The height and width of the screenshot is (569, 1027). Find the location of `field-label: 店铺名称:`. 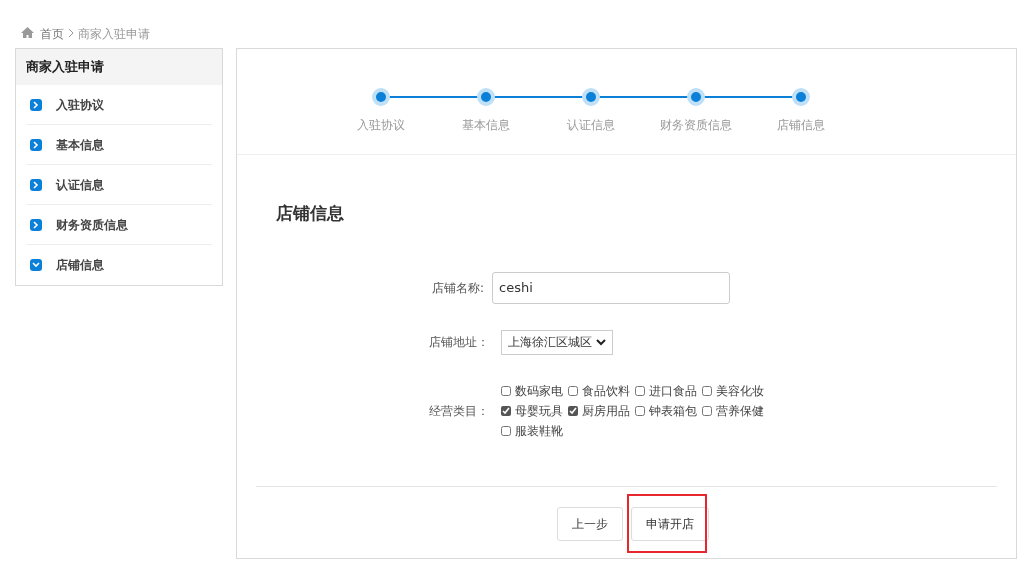

field-label: 店铺名称: is located at coordinates (457, 288).